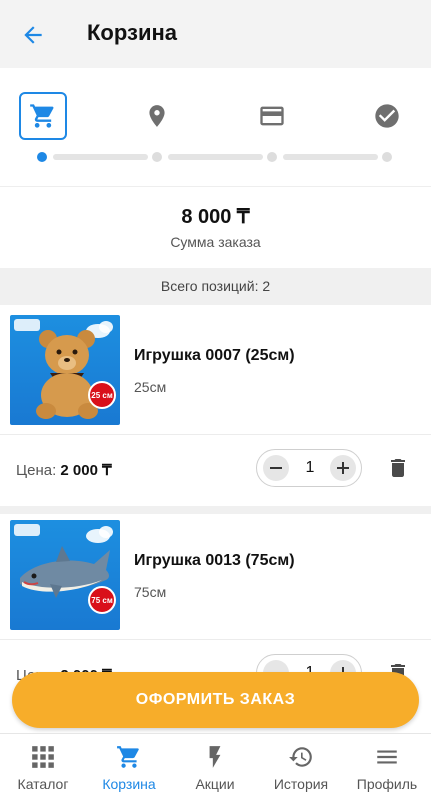  Describe the element at coordinates (43, 784) in the screenshot. I see `nav-label: Каталог` at that location.